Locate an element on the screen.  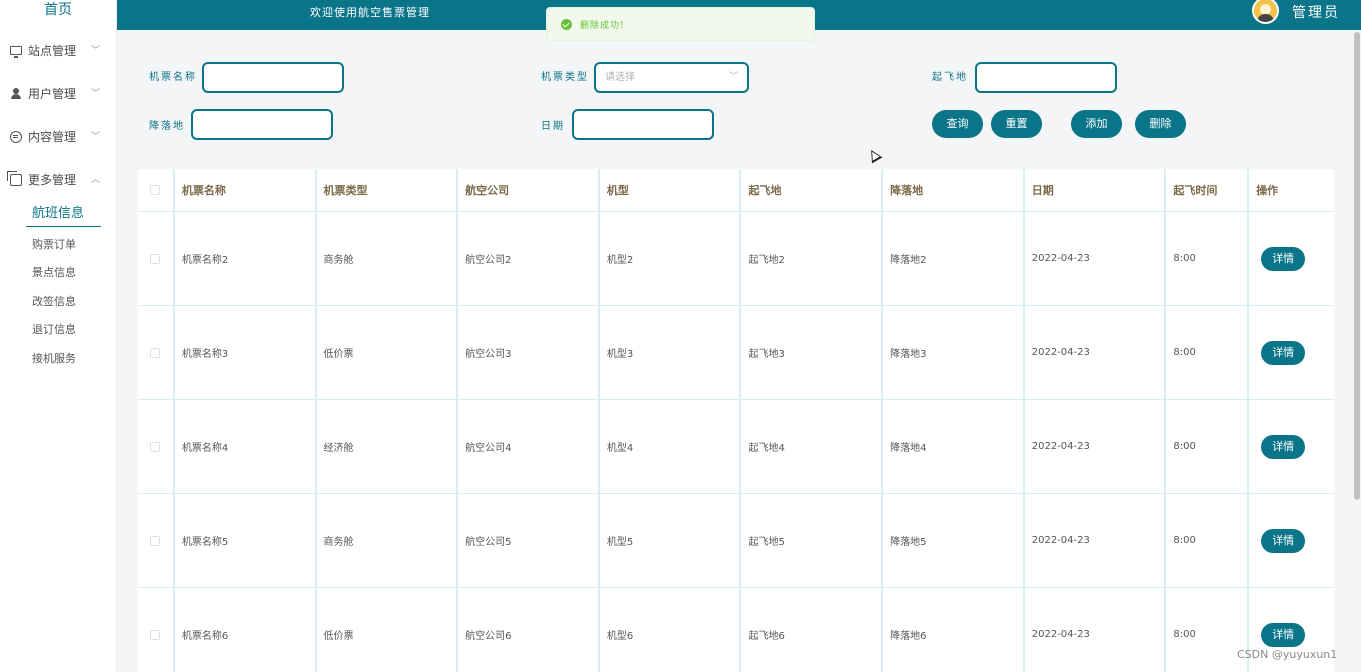
vertical-scrollbar is located at coordinates (1357, 266).